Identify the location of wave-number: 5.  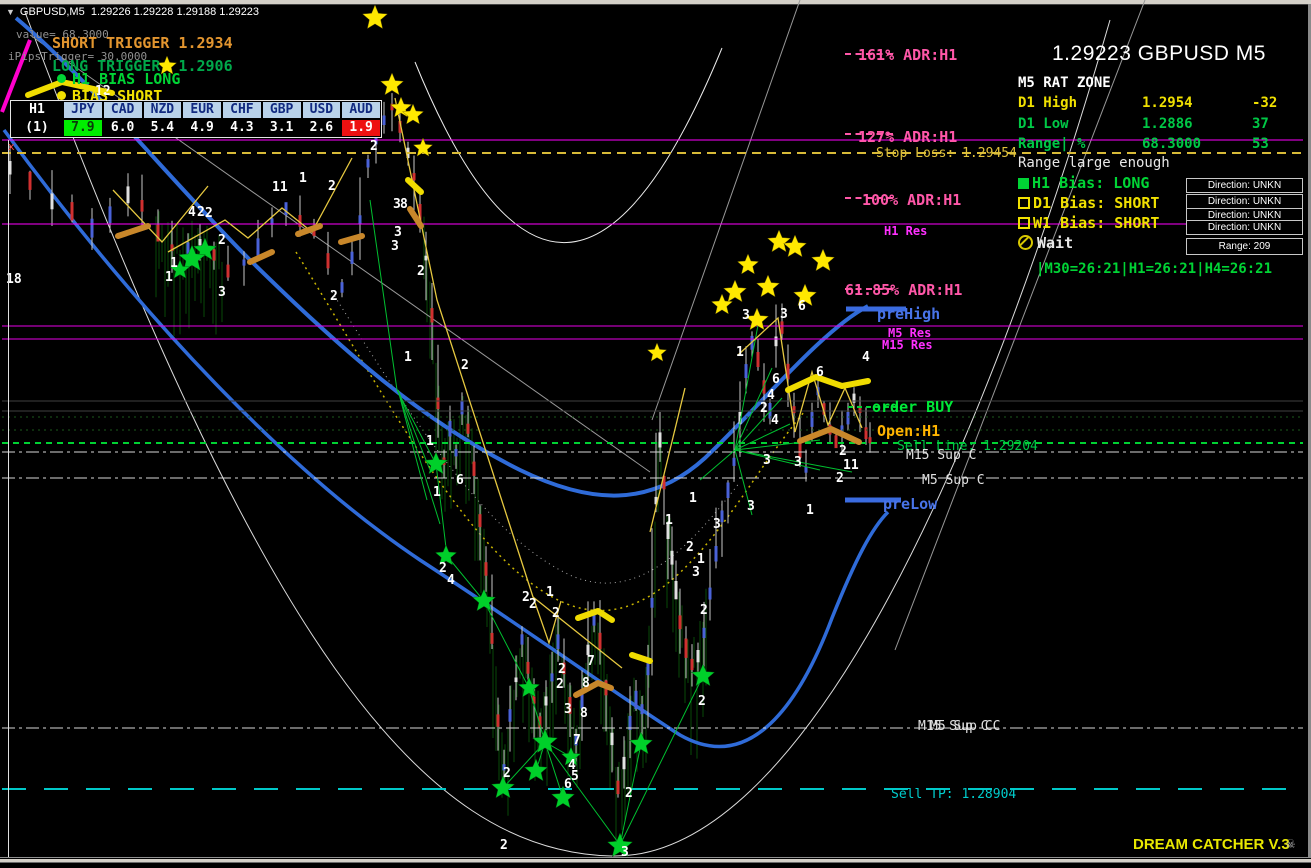
(575, 776).